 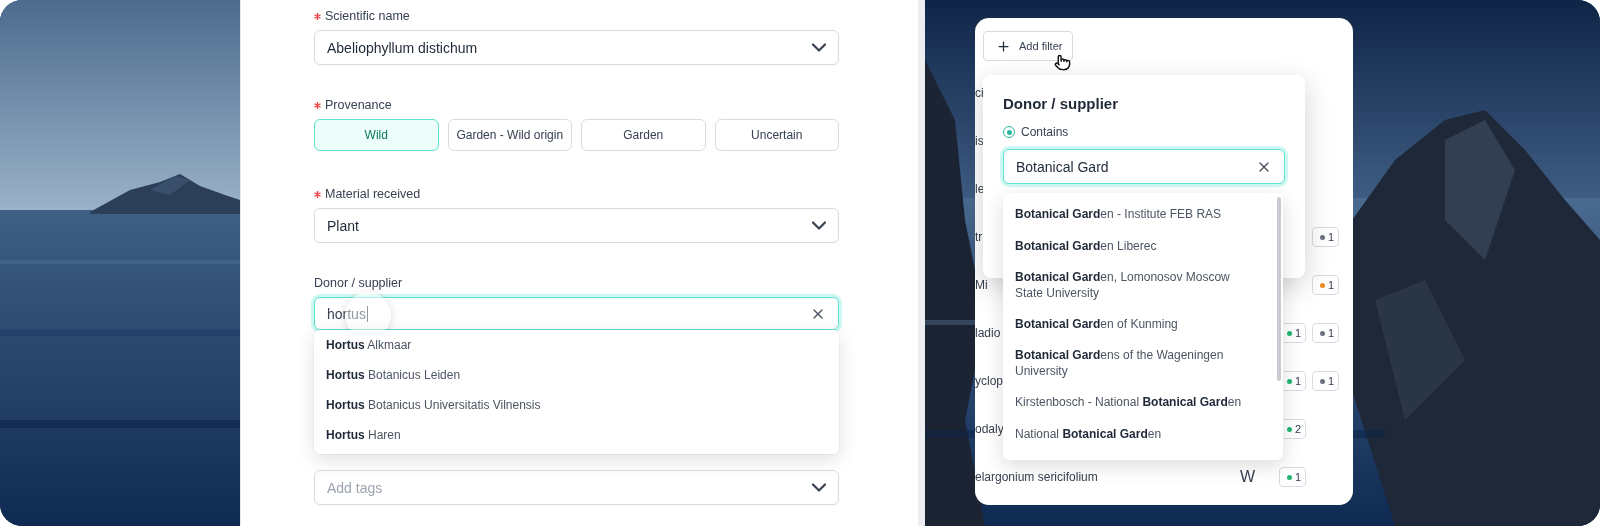 What do you see at coordinates (376, 135) in the screenshot?
I see `choice-button: Wild` at bounding box center [376, 135].